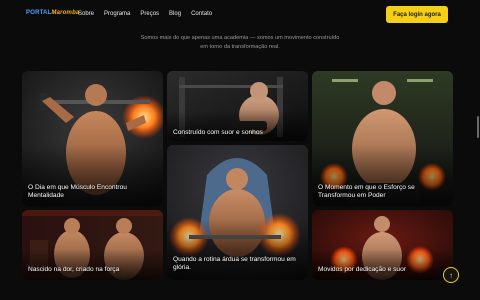 This screenshot has height=300, width=480. What do you see at coordinates (237, 106) in the screenshot?
I see `gallery-card-2: Construído com suor e sonhos` at bounding box center [237, 106].